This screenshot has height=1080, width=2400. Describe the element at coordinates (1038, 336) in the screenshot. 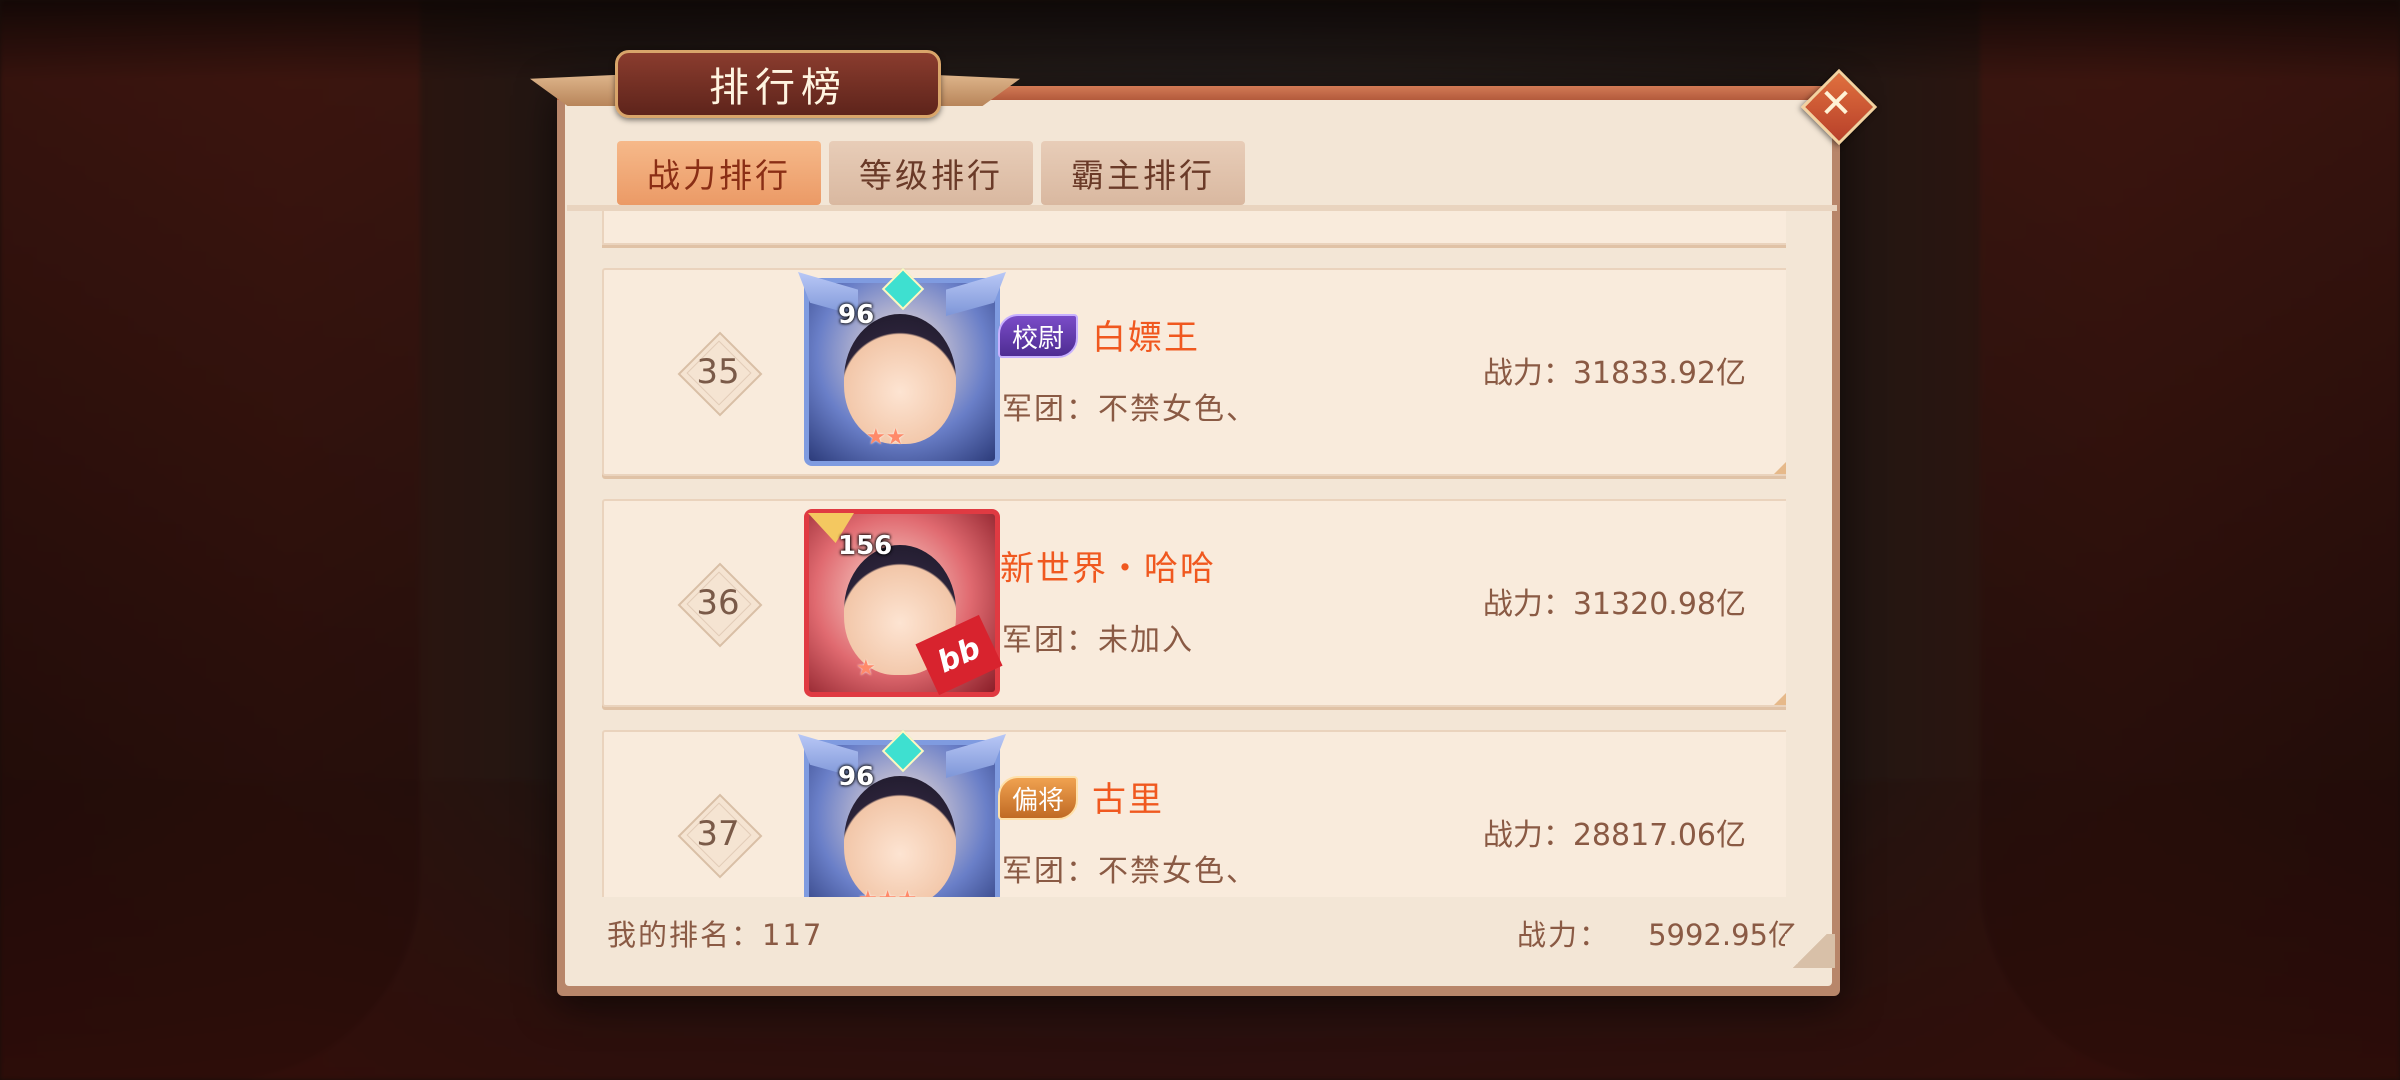

I see `rank-title-badge: 校尉` at that location.